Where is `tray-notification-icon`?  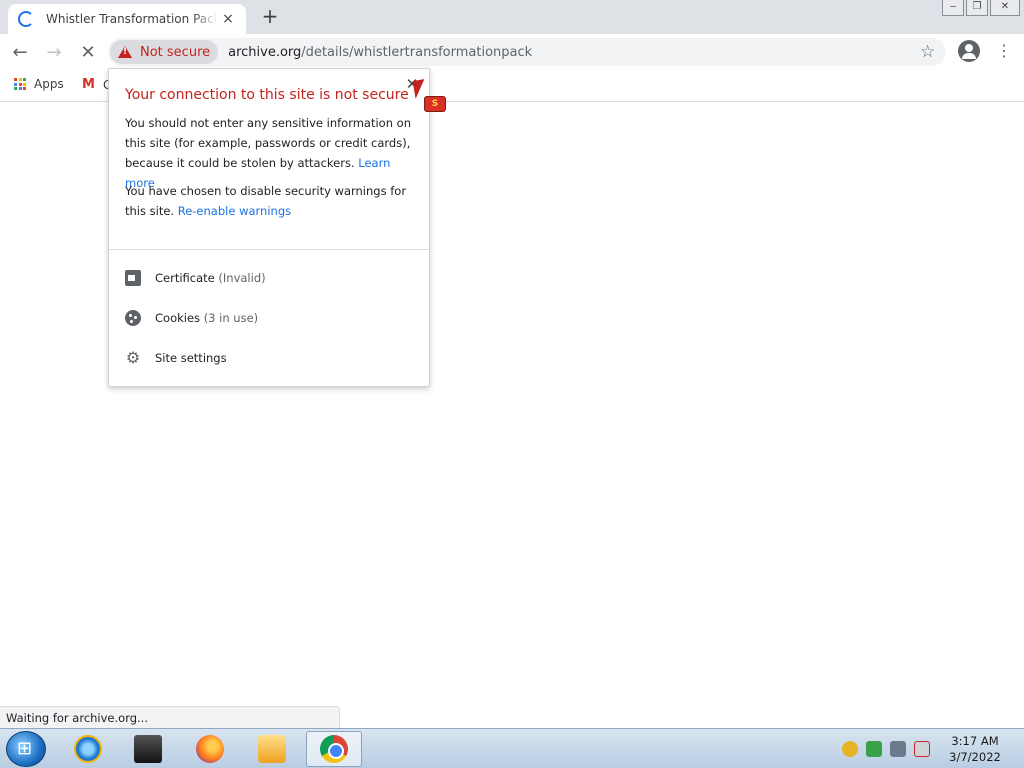
tray-notification-icon is located at coordinates (850, 749).